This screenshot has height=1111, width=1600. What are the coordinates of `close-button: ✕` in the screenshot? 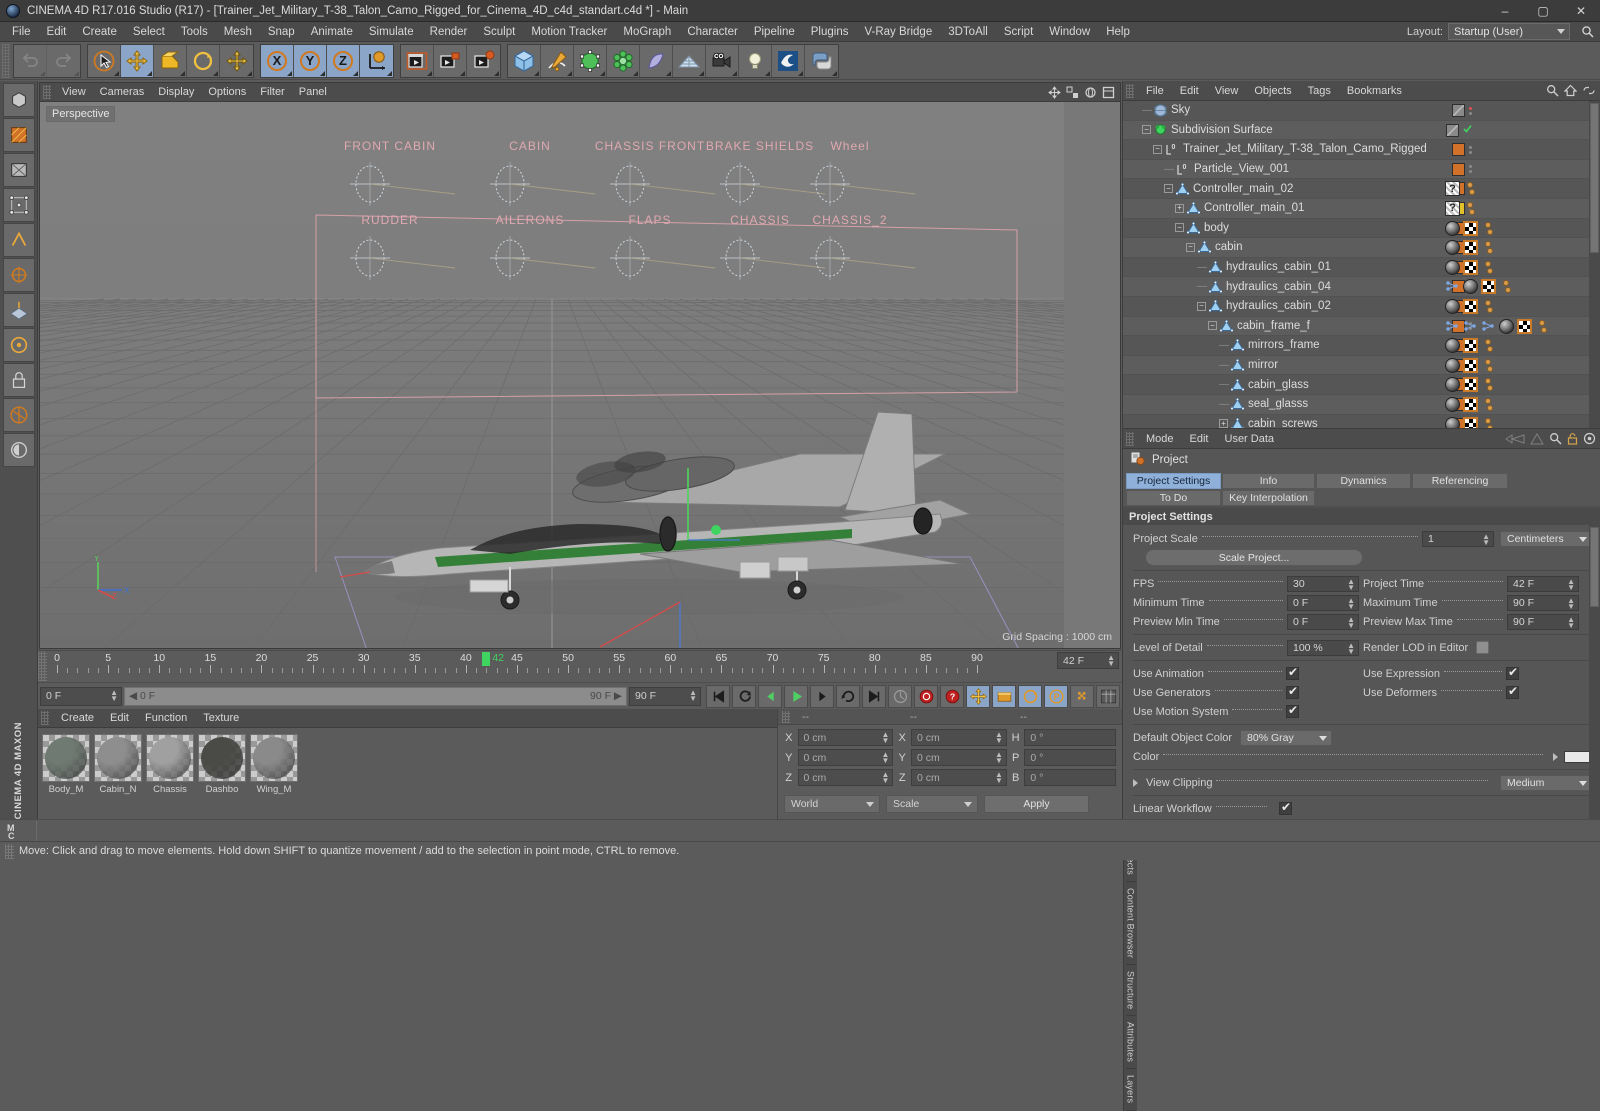 It's located at (1581, 11).